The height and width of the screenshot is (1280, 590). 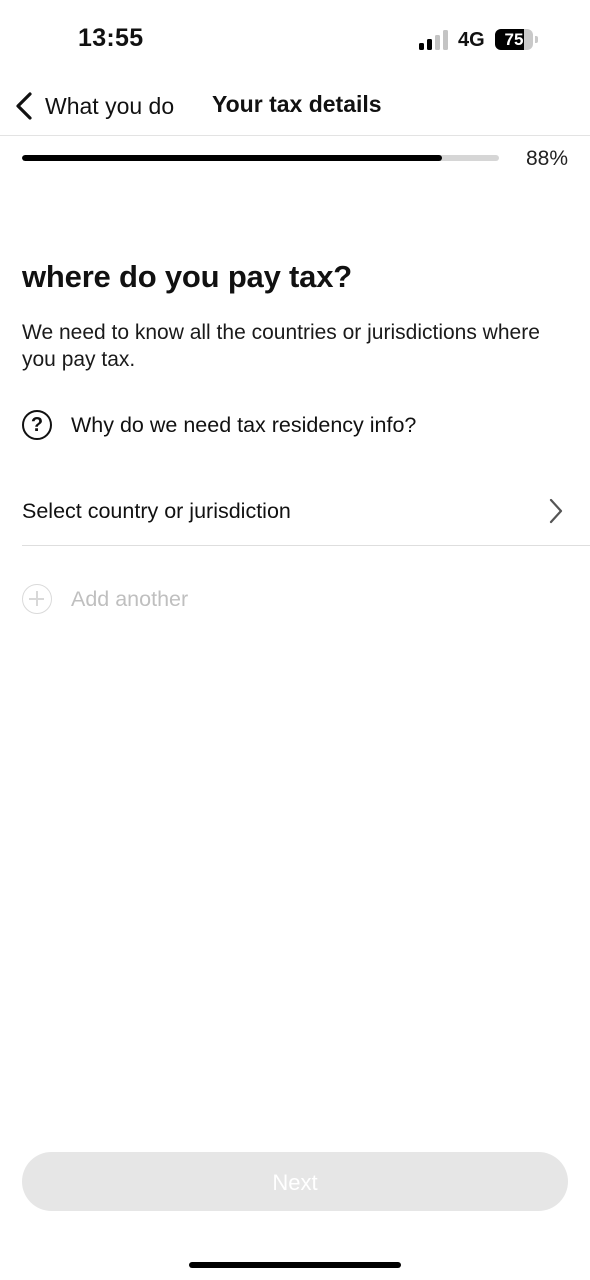 I want to click on battery-icon: 75, so click(x=516, y=39).